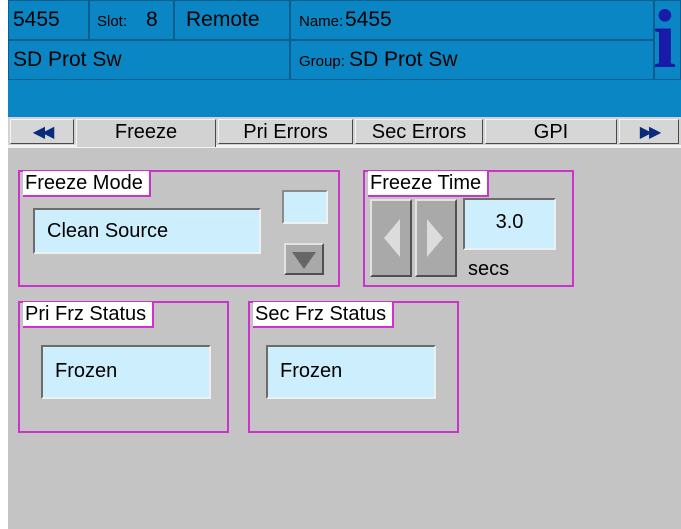 The height and width of the screenshot is (529, 681). I want to click on mode-cell: Remote, so click(232, 20).